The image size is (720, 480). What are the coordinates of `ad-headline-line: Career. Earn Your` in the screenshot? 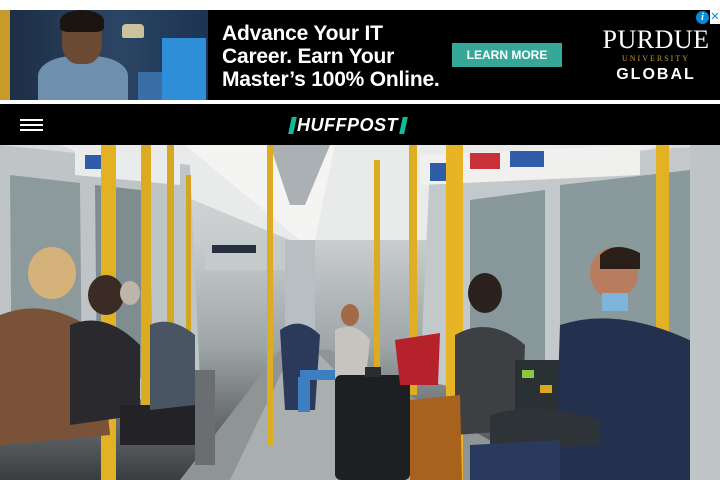 It's located at (308, 56).